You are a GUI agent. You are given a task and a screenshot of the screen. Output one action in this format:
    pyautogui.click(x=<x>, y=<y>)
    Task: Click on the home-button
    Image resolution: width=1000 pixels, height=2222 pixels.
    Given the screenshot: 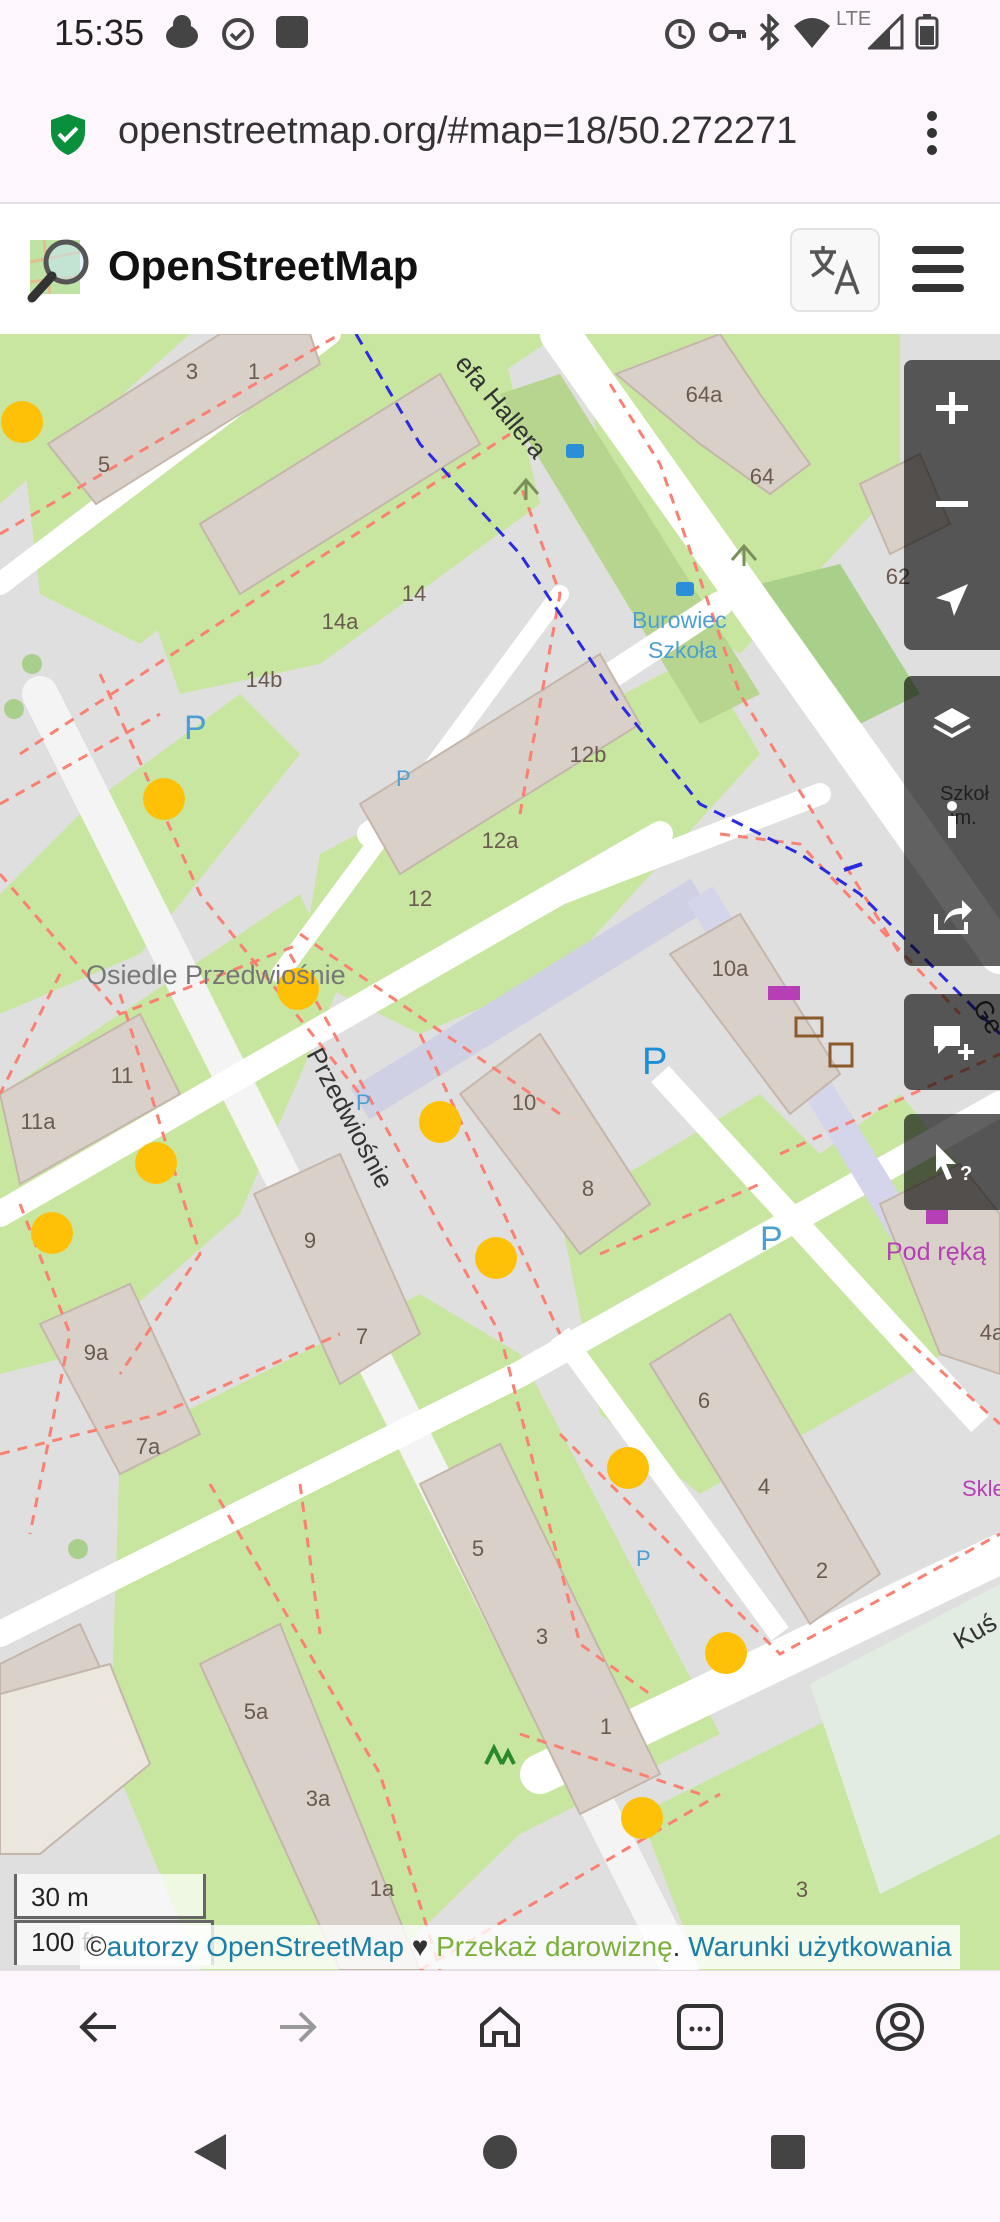 What is the action you would take?
    pyautogui.click(x=500, y=2027)
    